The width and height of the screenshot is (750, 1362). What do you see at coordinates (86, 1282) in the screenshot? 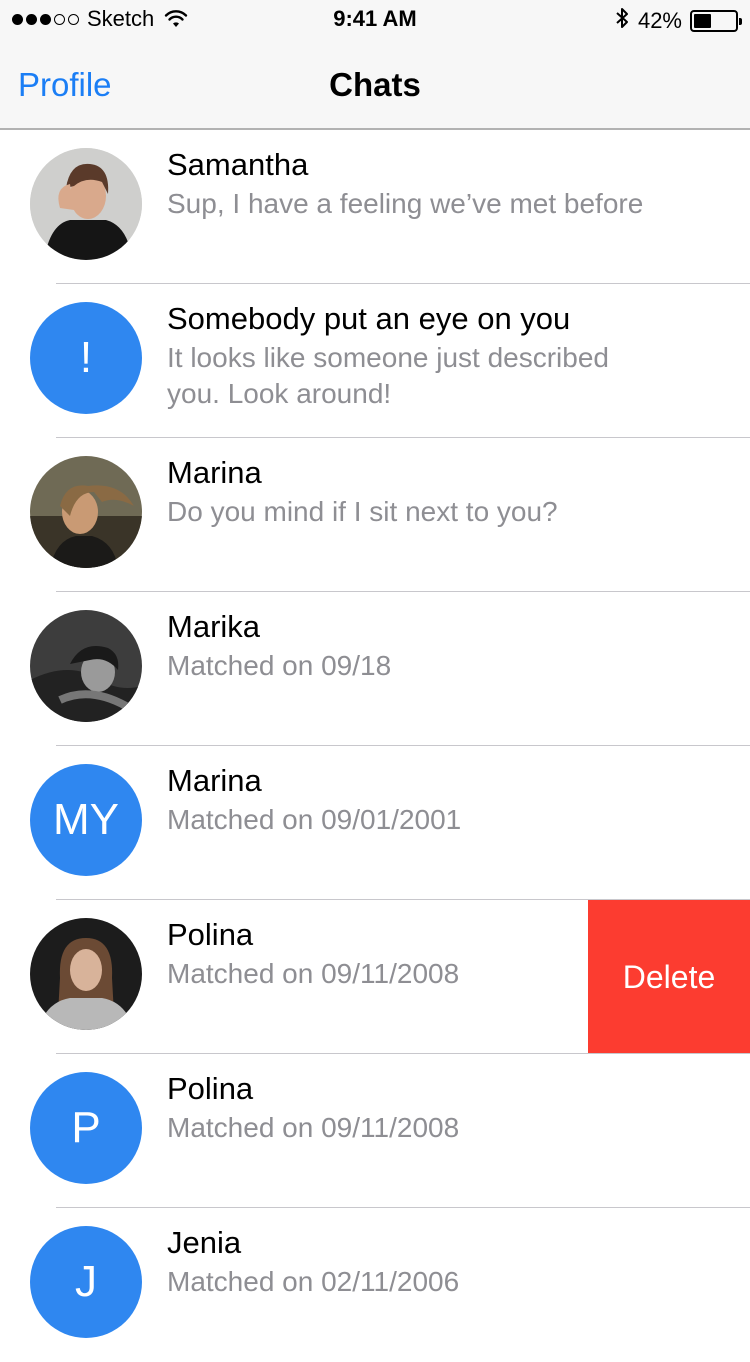
I see `avatar: J` at bounding box center [86, 1282].